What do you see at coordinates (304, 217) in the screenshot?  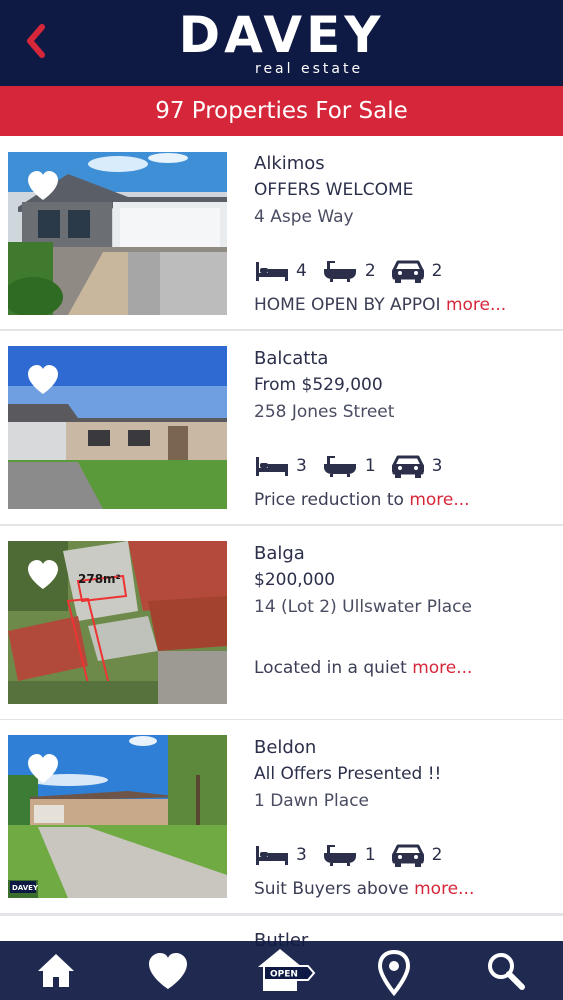 I see `listing-address: 4 Aspe Way` at bounding box center [304, 217].